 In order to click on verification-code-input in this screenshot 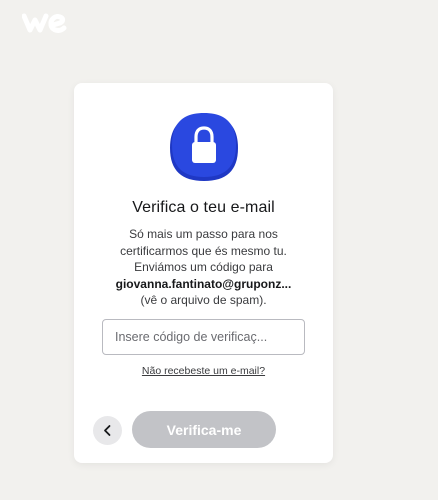, I will do `click(203, 337)`.